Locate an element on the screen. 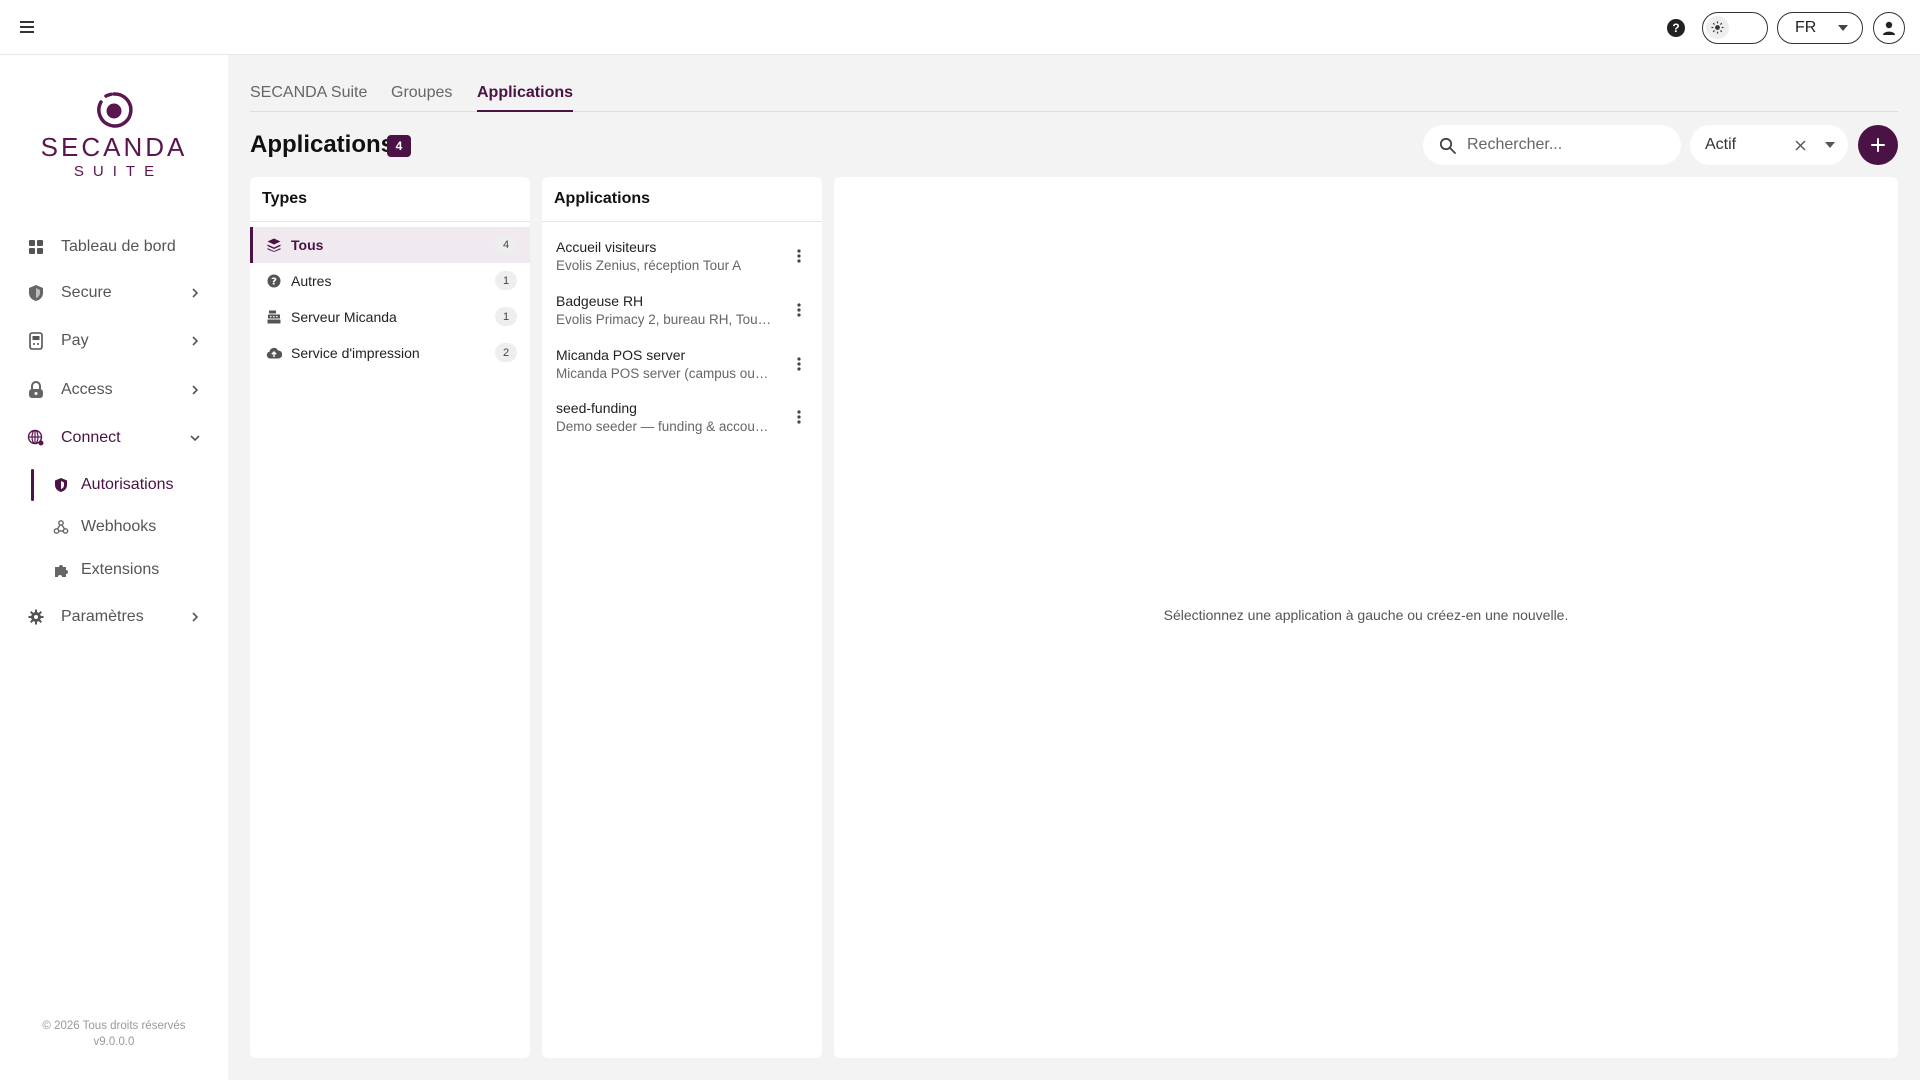  sidebar-footer: © 2026 Tous droits réservés v9.0.0.0 is located at coordinates (114, 1034).